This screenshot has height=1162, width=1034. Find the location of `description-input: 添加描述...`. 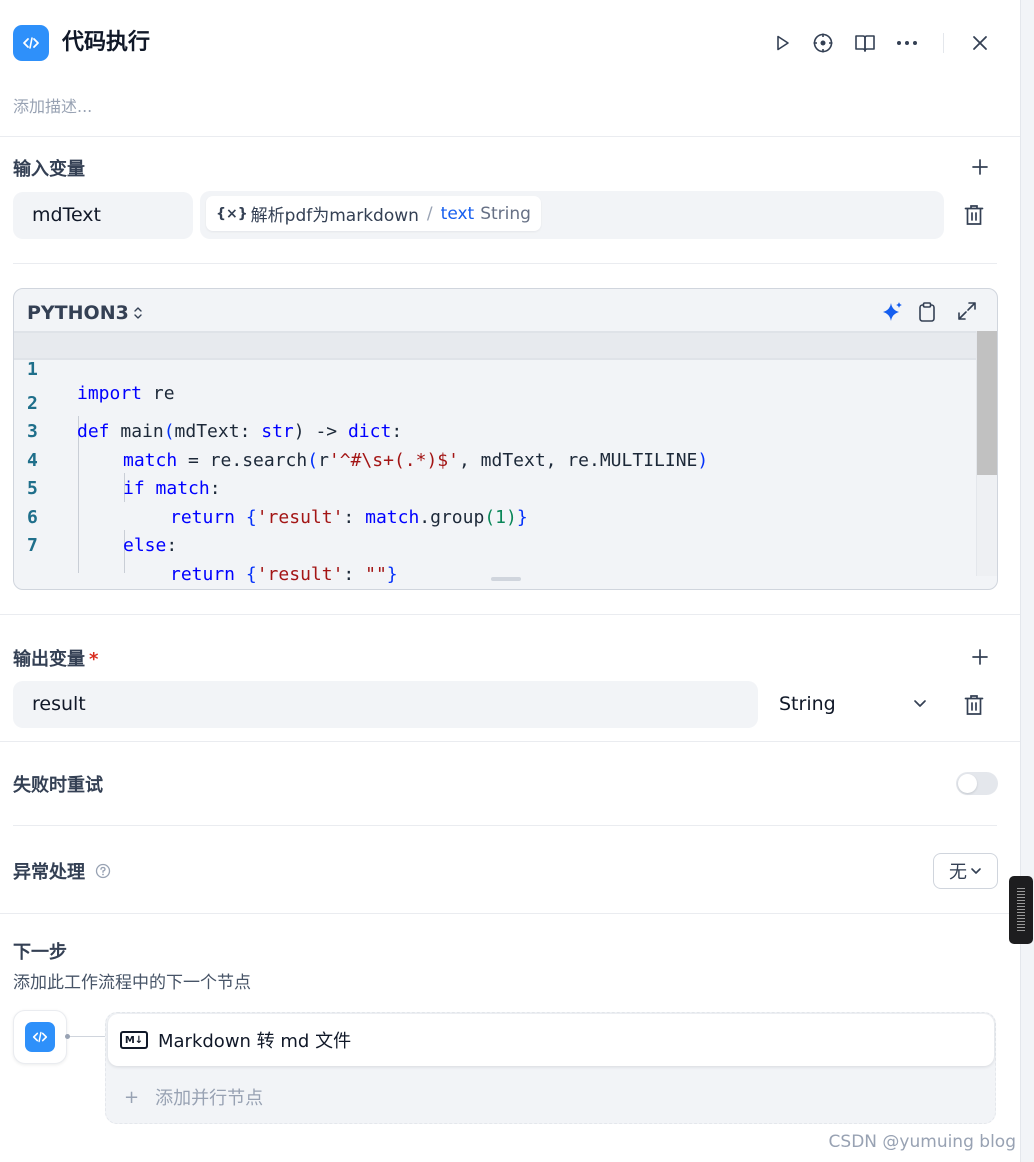

description-input: 添加描述... is located at coordinates (52, 105).